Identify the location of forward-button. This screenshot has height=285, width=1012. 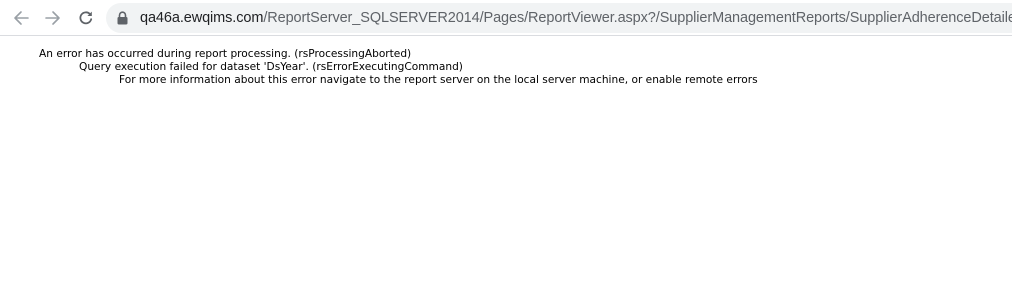
(53, 18).